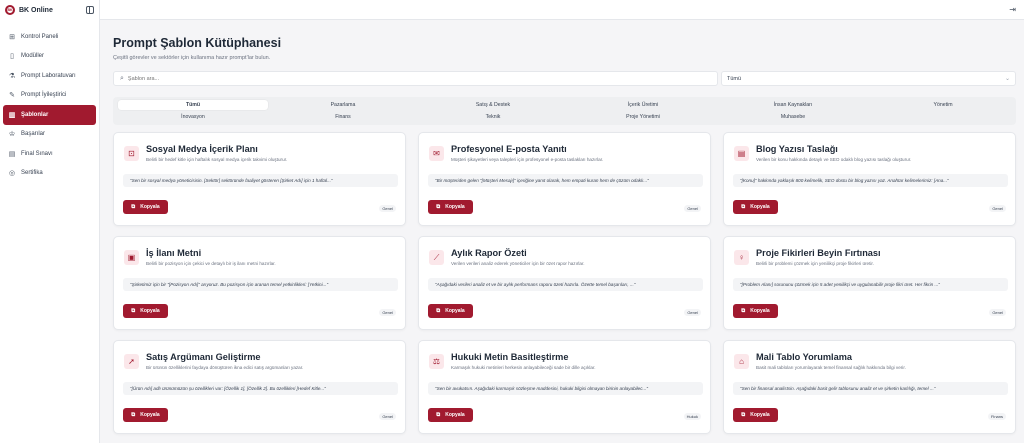 Image resolution: width=1024 pixels, height=443 pixels. What do you see at coordinates (436, 153) in the screenshot?
I see `mail-icon: ✉` at bounding box center [436, 153].